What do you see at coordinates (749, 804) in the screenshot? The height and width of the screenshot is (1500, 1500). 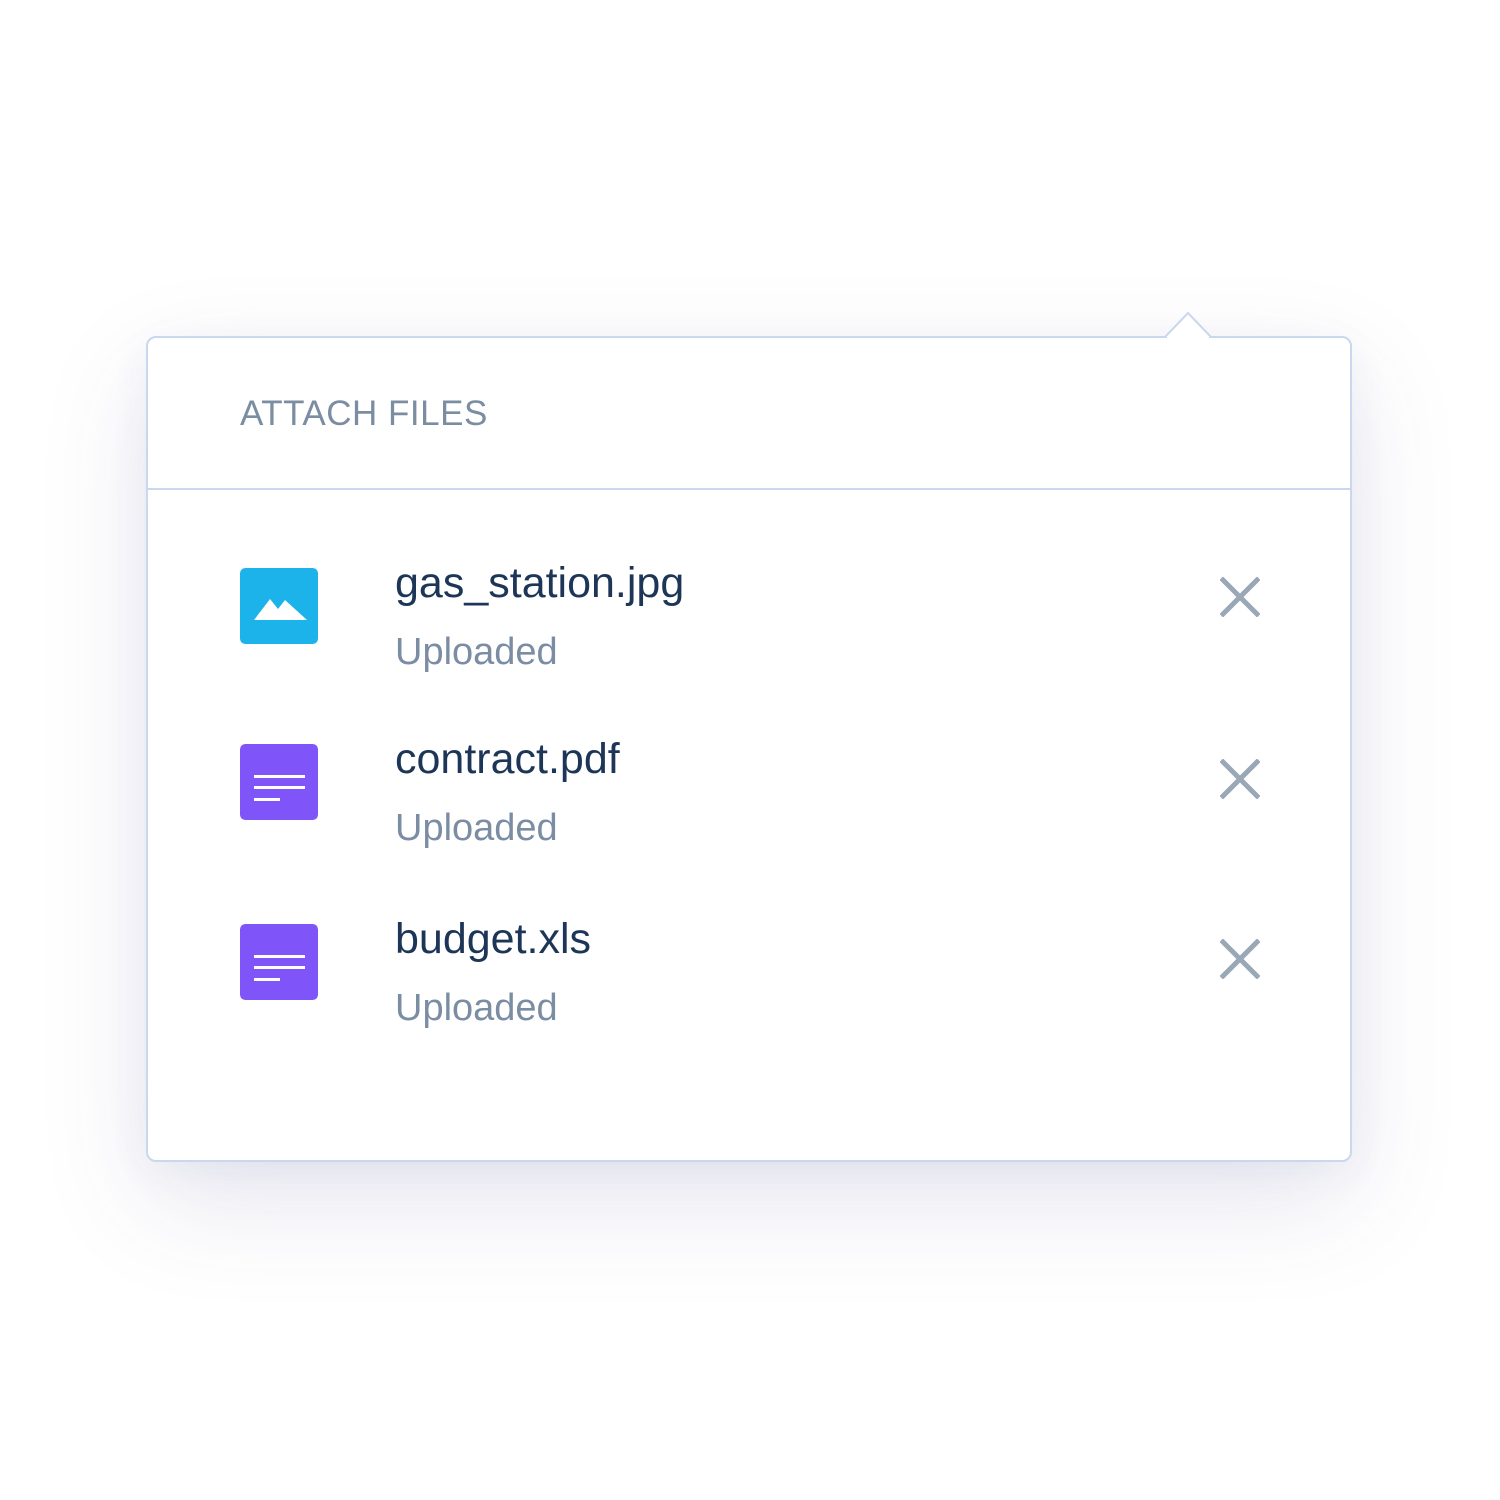 I see `file-row: contract.pdf Uploaded` at bounding box center [749, 804].